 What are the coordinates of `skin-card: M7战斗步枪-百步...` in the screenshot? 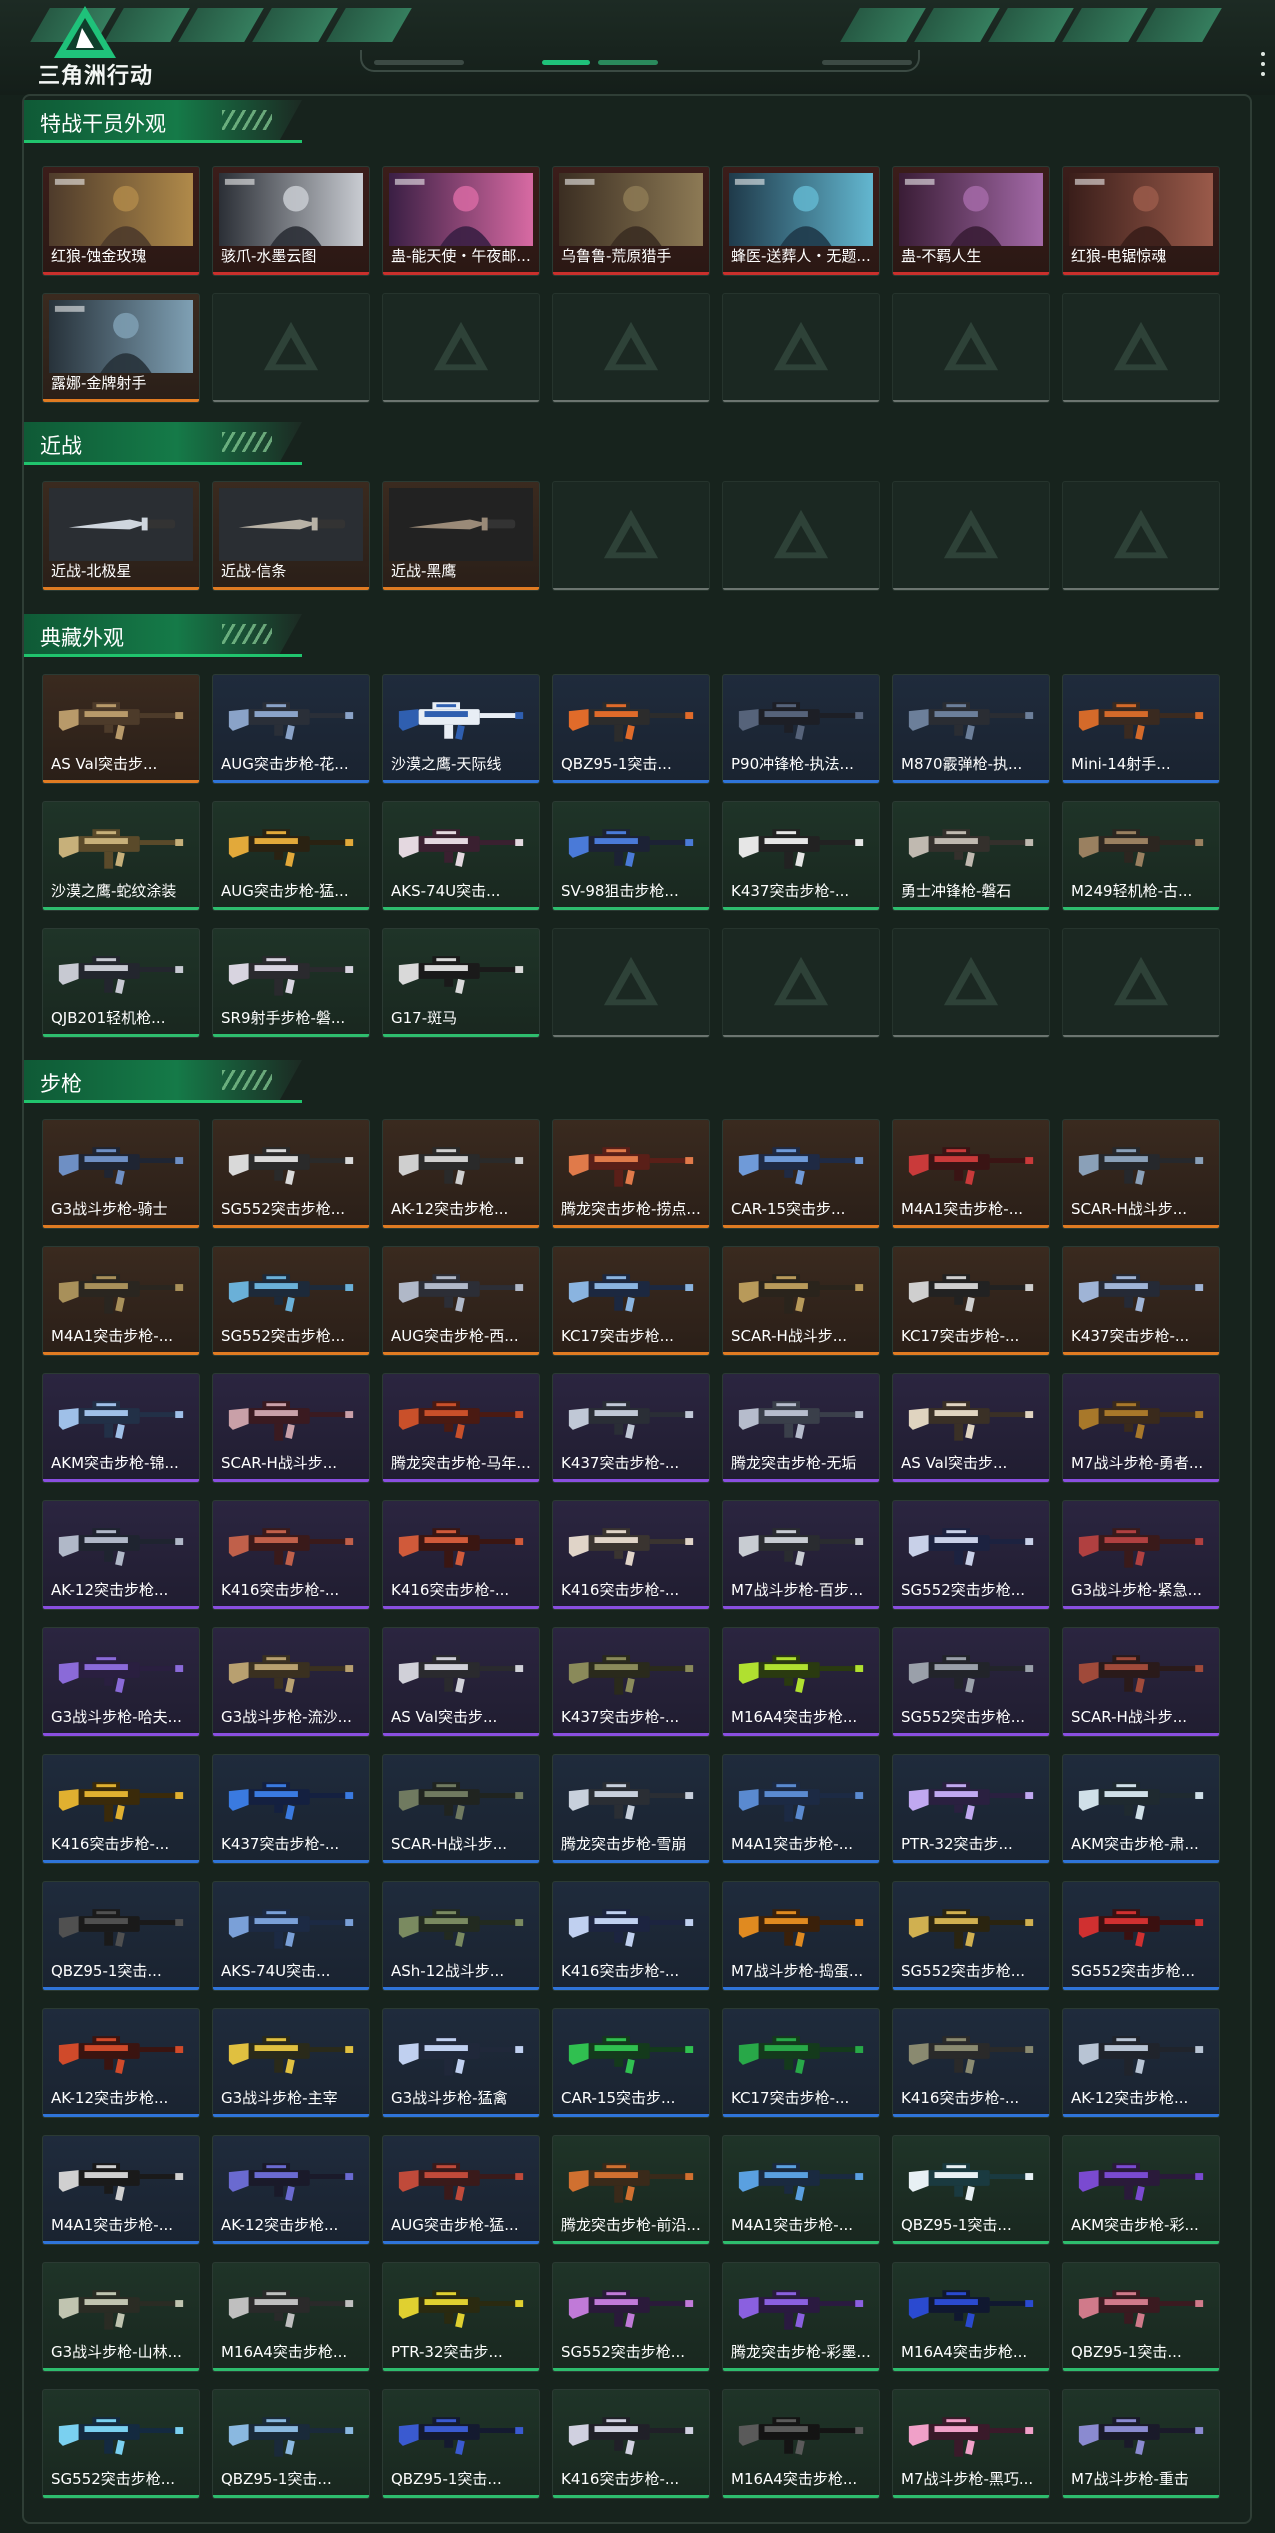 It's located at (801, 1555).